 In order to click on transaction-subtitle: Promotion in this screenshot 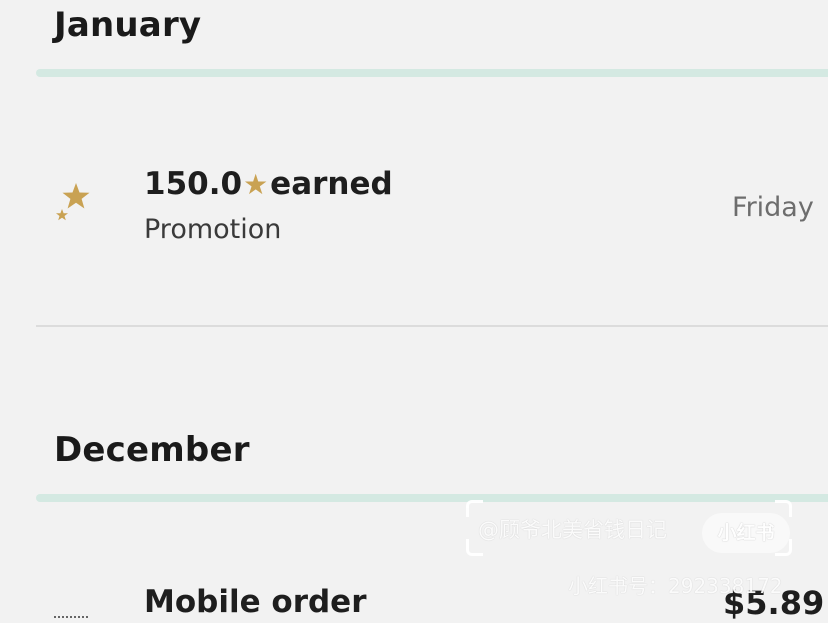, I will do `click(213, 229)`.